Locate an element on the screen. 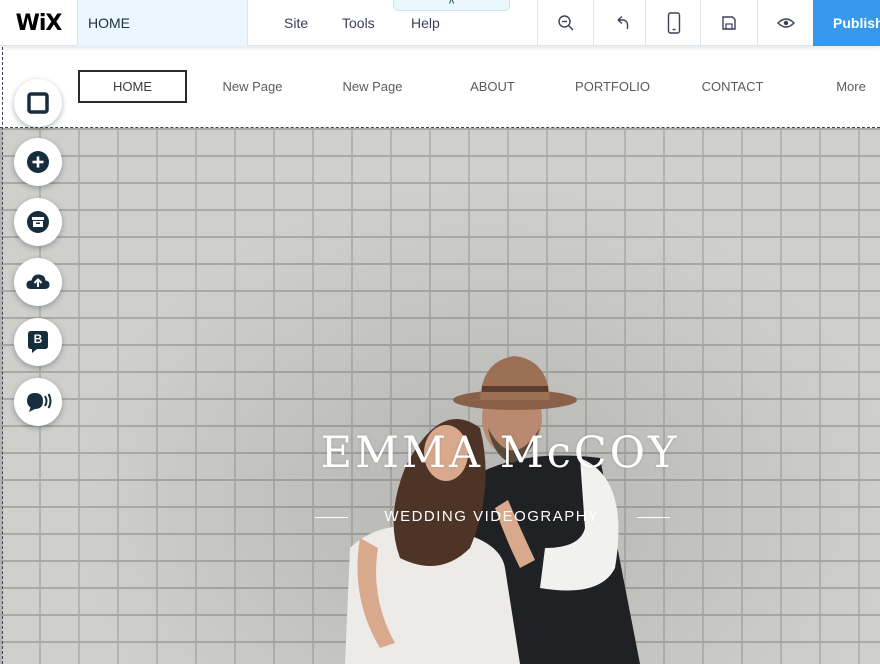 This screenshot has width=880, height=664. zoom-out-icon is located at coordinates (565, 23).